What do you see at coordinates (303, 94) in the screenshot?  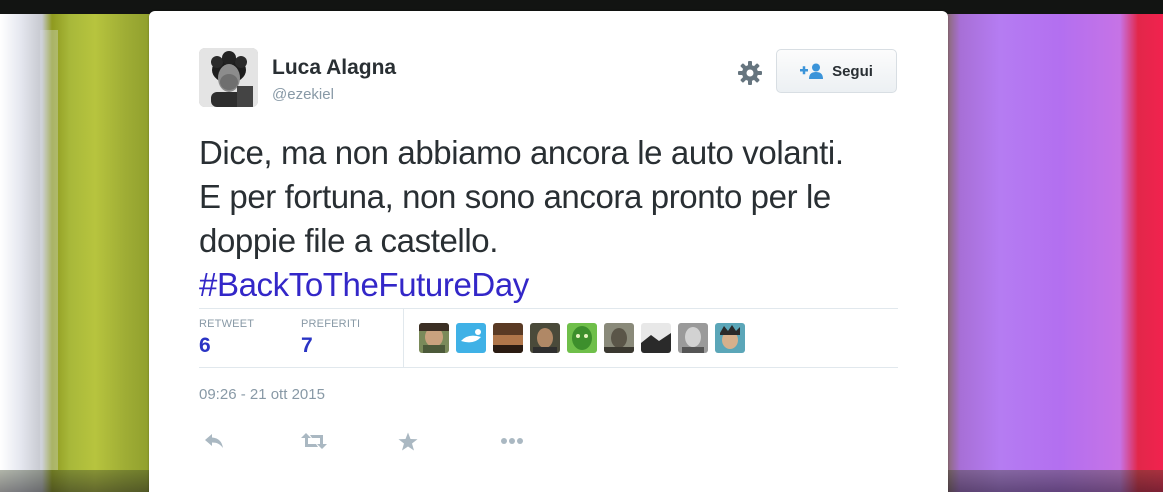 I see `author-handle: @ezekiel` at bounding box center [303, 94].